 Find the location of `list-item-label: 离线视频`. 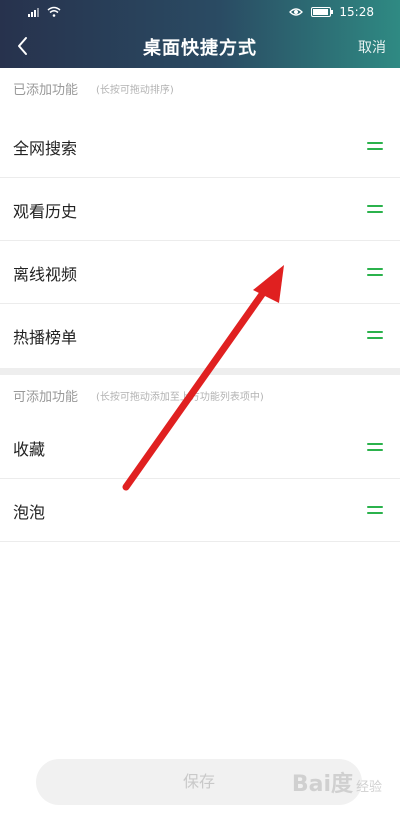

list-item-label: 离线视频 is located at coordinates (45, 274).